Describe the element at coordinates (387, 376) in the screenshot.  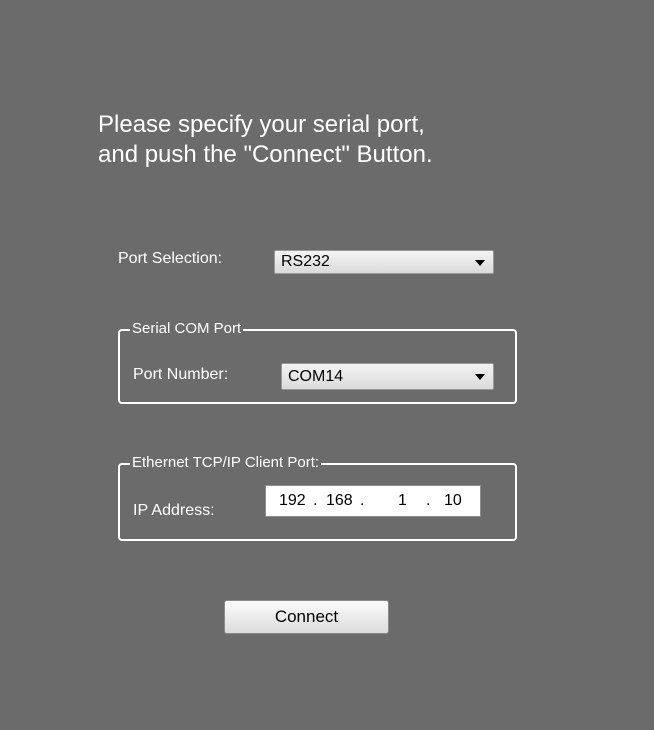
I see `port-number-dropdown: COM14` at that location.